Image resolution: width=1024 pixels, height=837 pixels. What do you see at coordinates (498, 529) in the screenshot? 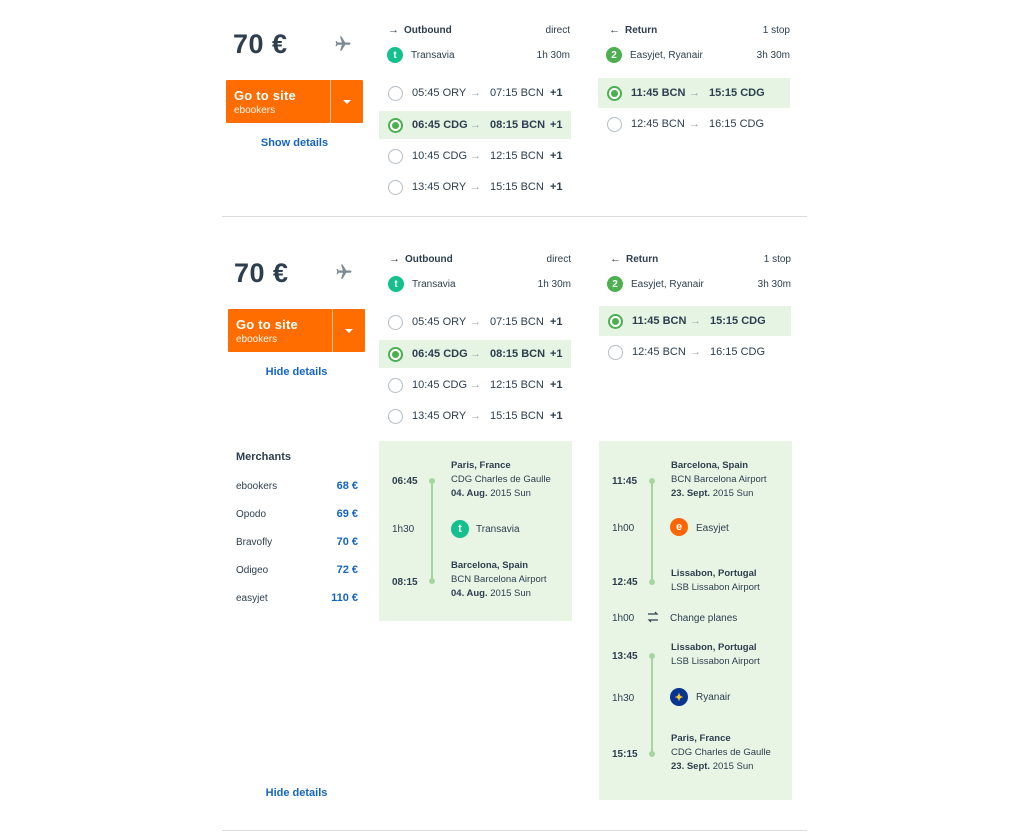
I see `leg-carrier: Transavia` at bounding box center [498, 529].